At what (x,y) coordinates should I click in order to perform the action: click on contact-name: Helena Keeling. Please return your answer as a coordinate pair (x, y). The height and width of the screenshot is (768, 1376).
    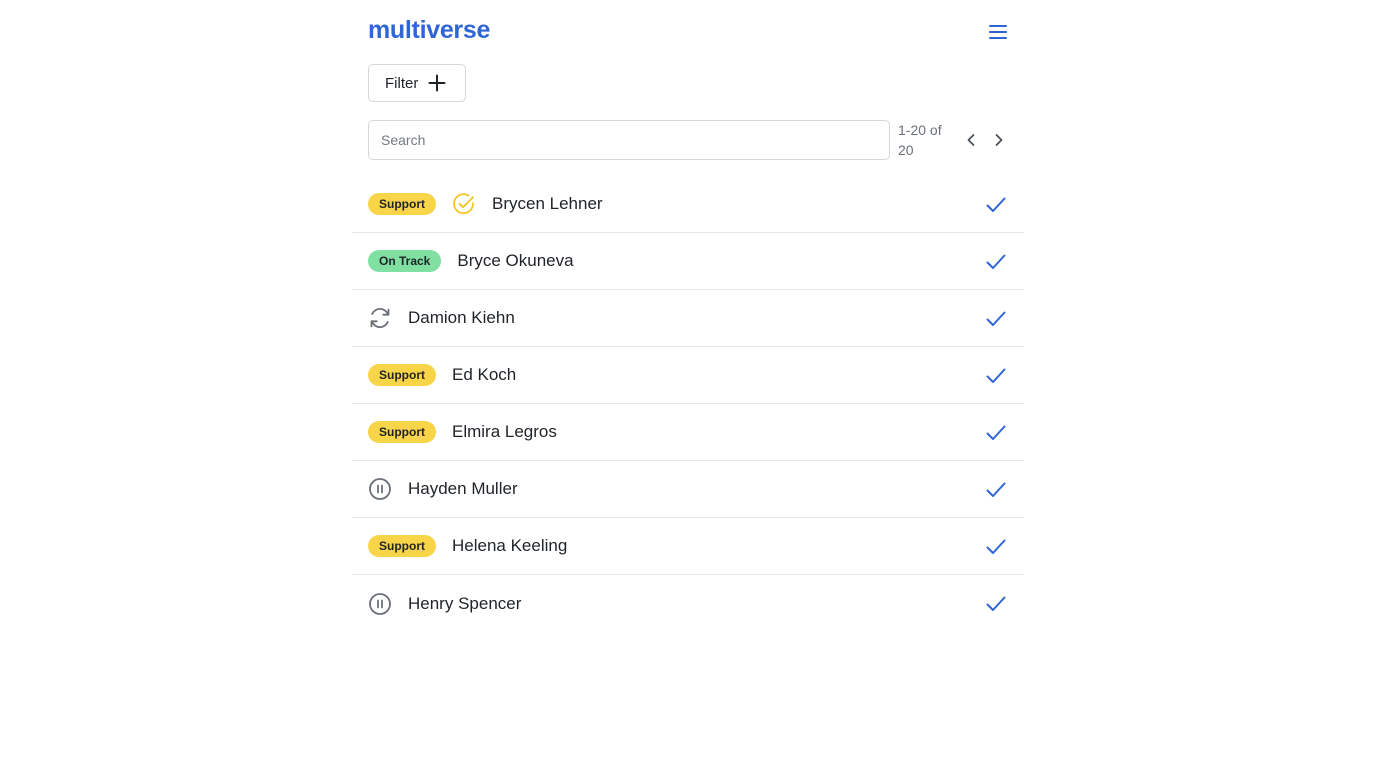
    Looking at the image, I should click on (510, 545).